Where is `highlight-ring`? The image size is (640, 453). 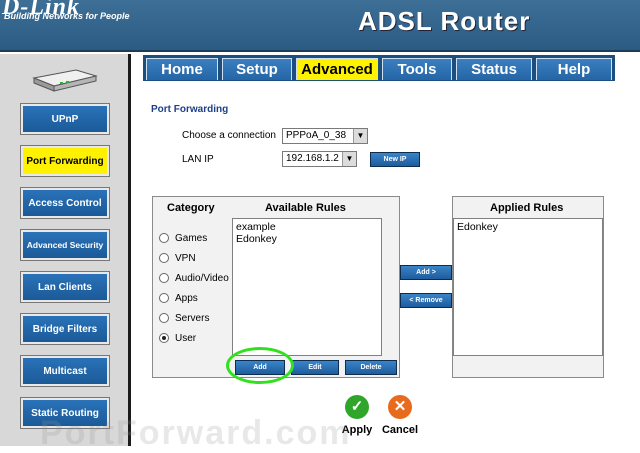
highlight-ring is located at coordinates (260, 365).